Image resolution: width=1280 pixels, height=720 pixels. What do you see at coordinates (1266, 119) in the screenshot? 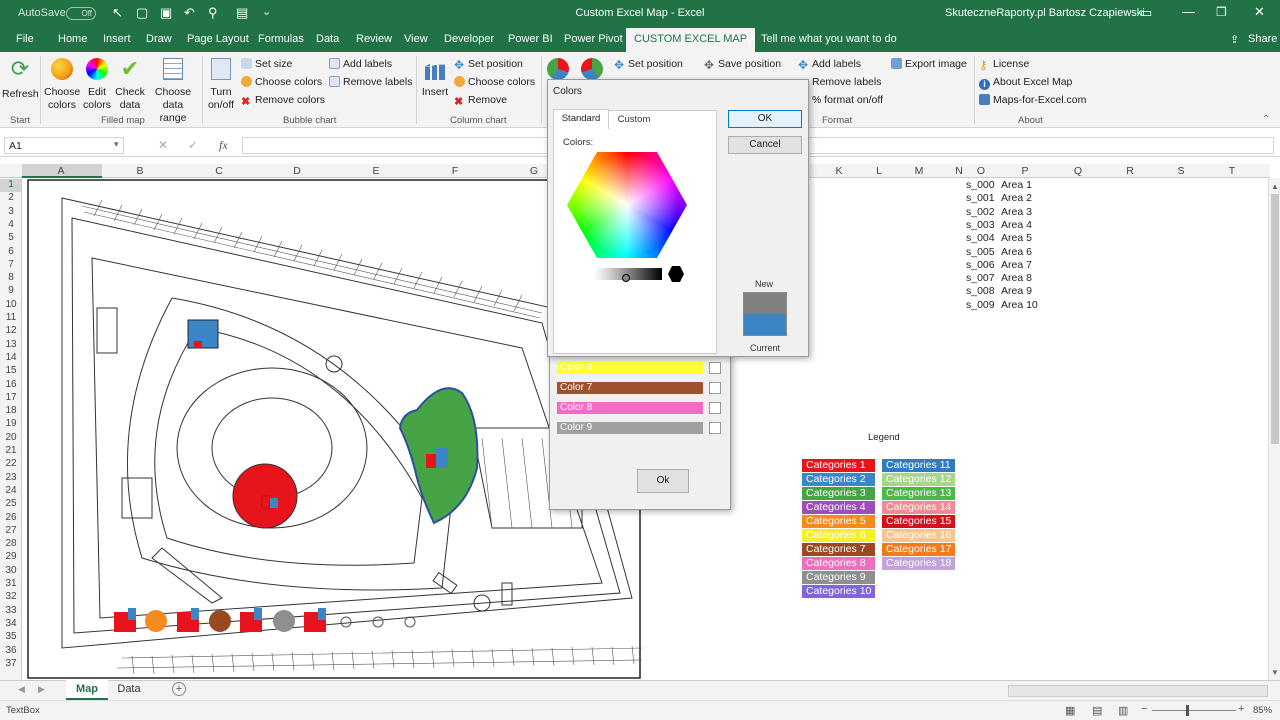
I see `collapse-ribbon-icon: ⌃` at bounding box center [1266, 119].